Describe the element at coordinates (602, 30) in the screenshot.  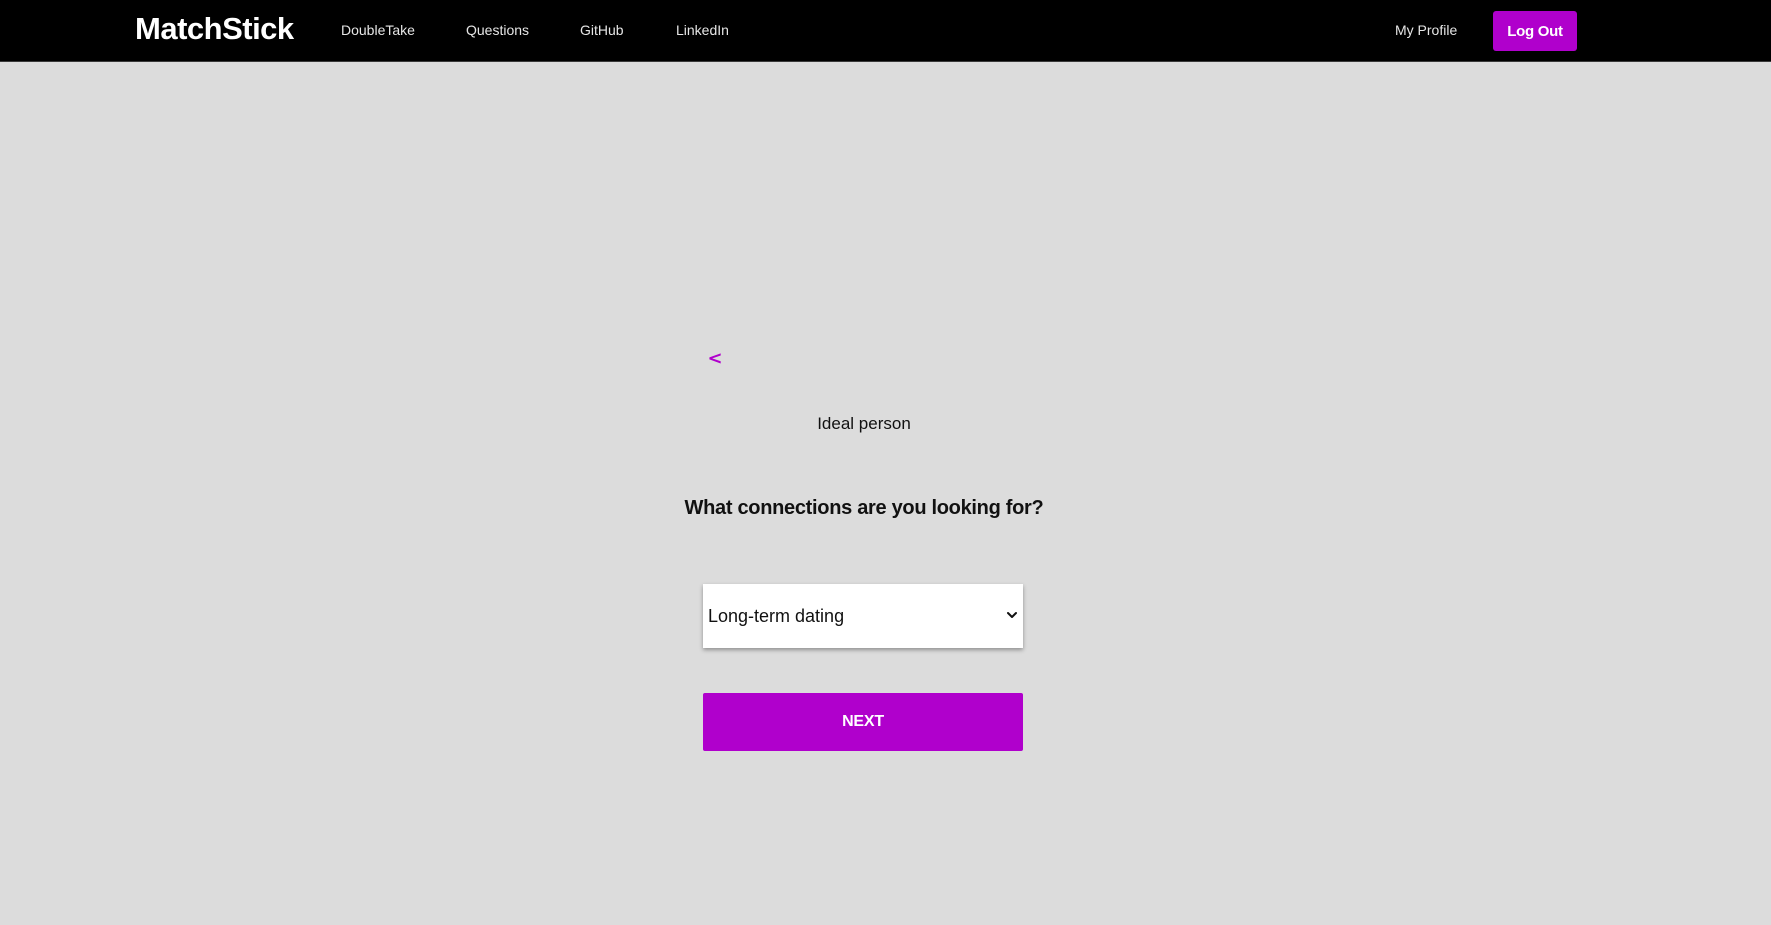
I see `nav-link-github: GitHub` at that location.